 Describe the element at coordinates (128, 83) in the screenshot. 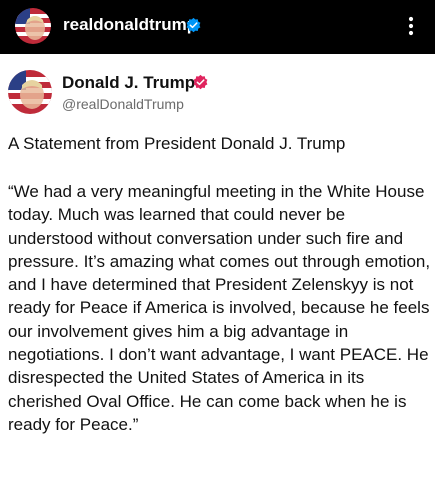

I see `author-display-name: Donald J. Trump` at that location.